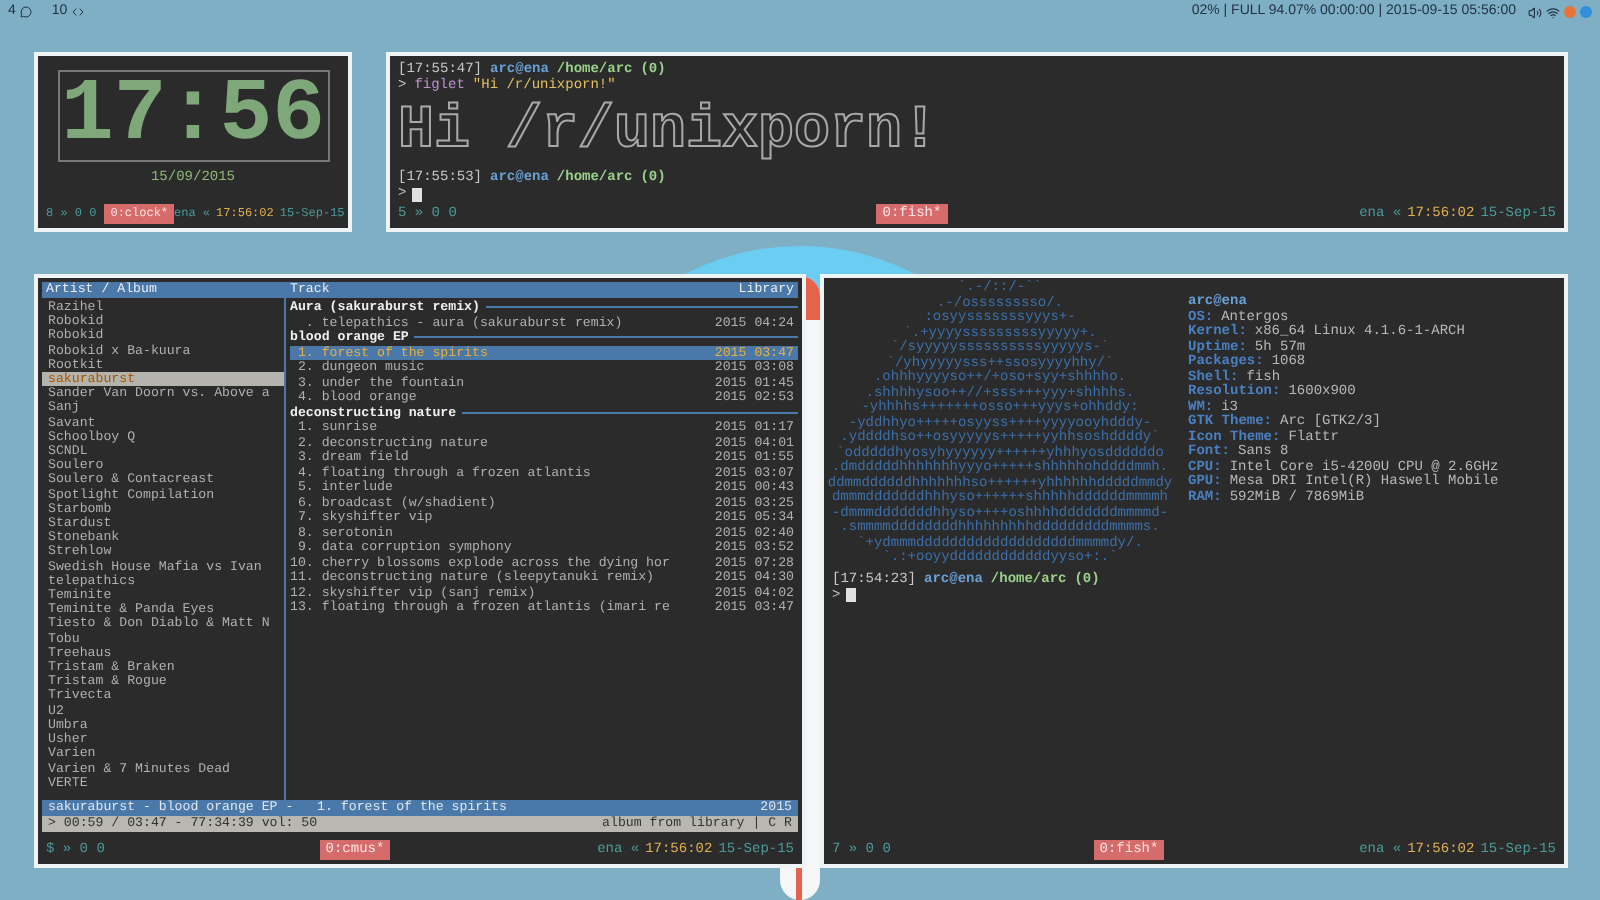 This screenshot has width=1600, height=900. Describe the element at coordinates (25, 12) in the screenshot. I see `chat-icon` at that location.